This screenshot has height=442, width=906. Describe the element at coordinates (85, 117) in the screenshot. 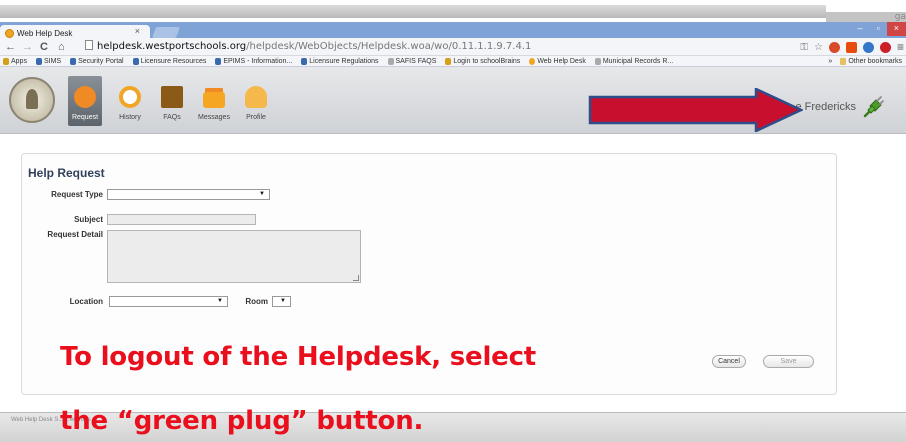

I see `nav-label: Request` at that location.